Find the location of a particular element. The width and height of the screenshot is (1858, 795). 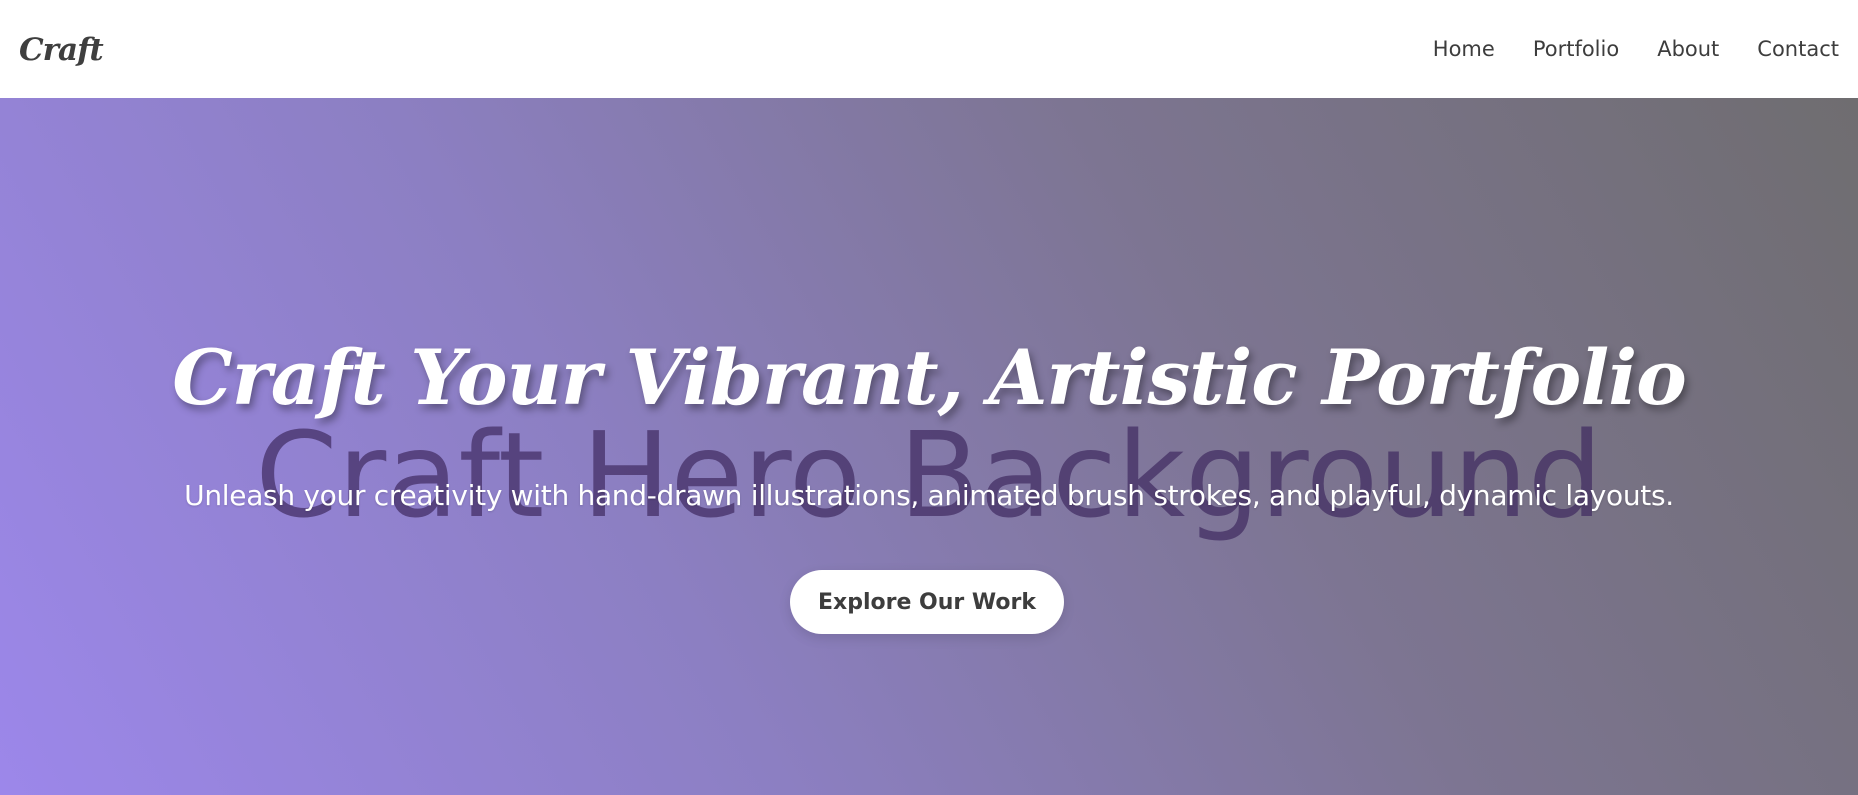

main-nav: Home Portfolio About Contact is located at coordinates (1636, 49).